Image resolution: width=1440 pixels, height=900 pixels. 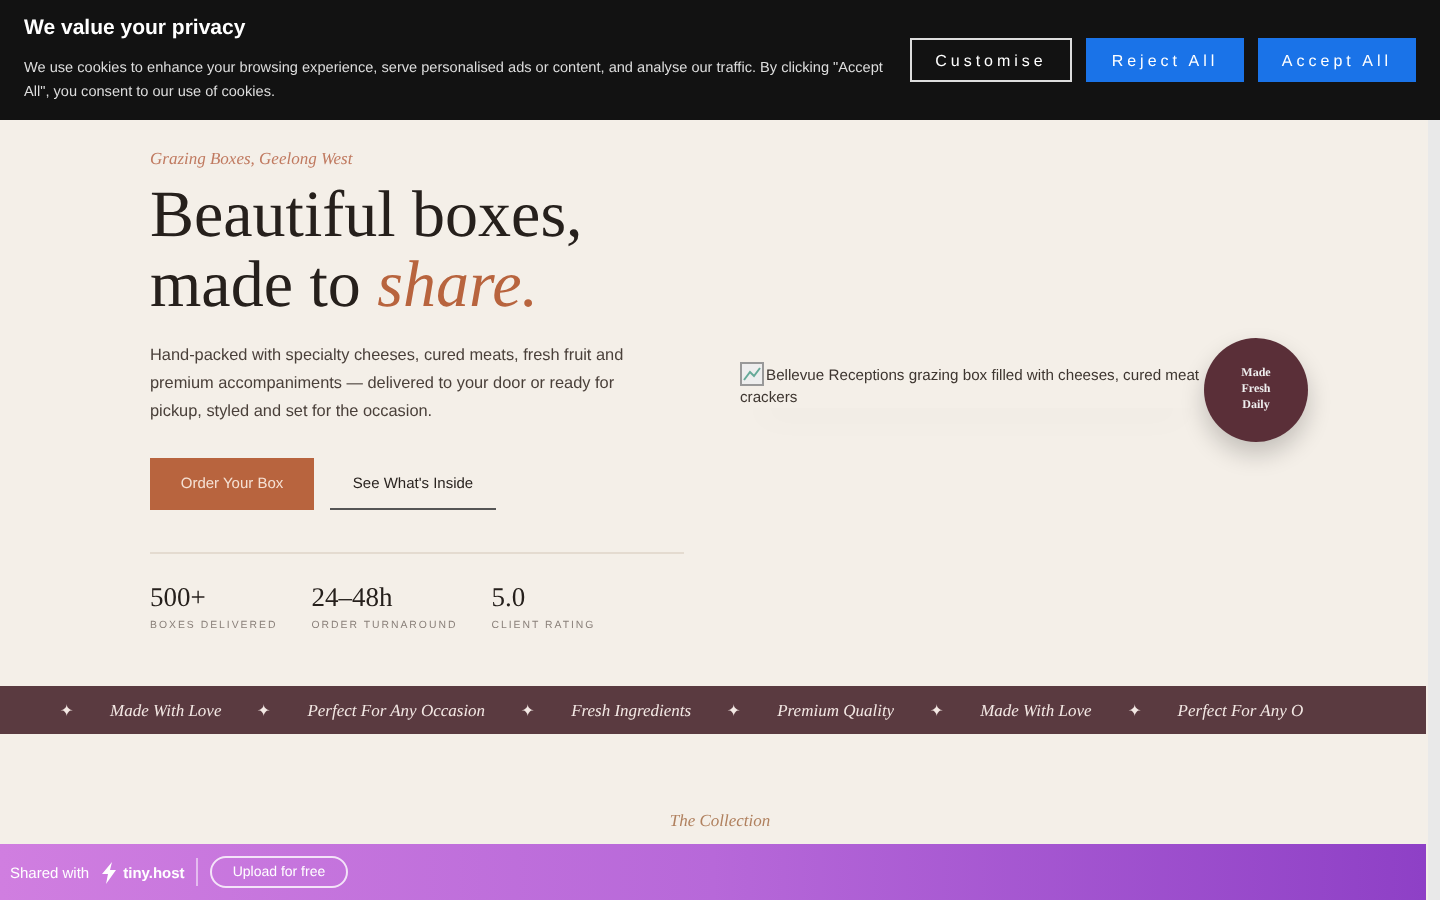 I want to click on marquee-text: Perfect For Any O, so click(x=1240, y=710).